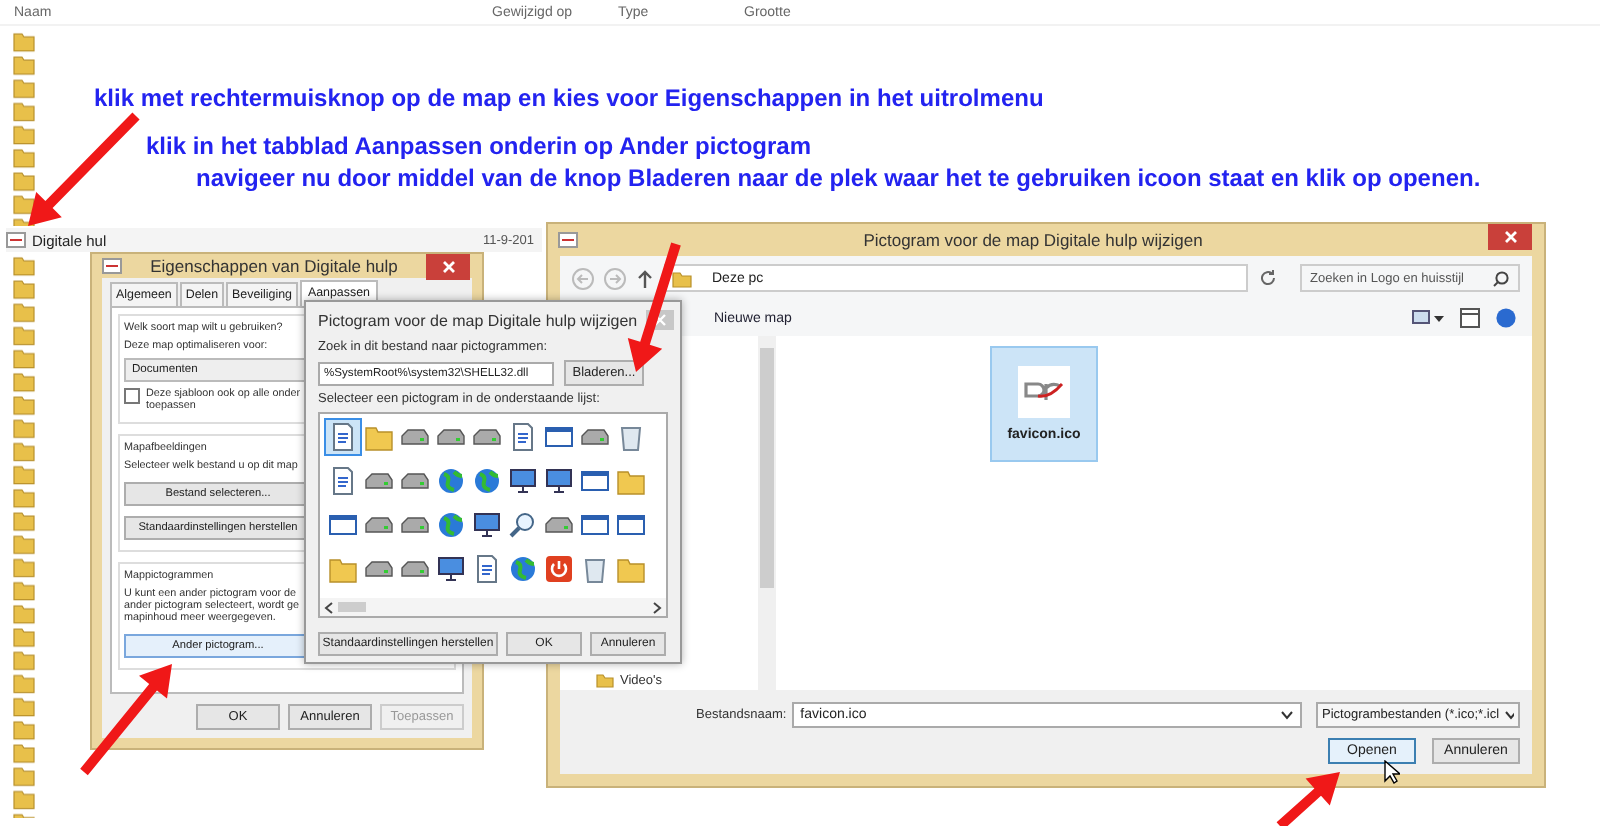 Image resolution: width=1600 pixels, height=826 pixels. Describe the element at coordinates (645, 278) in the screenshot. I see `up-arrow-icon` at that location.